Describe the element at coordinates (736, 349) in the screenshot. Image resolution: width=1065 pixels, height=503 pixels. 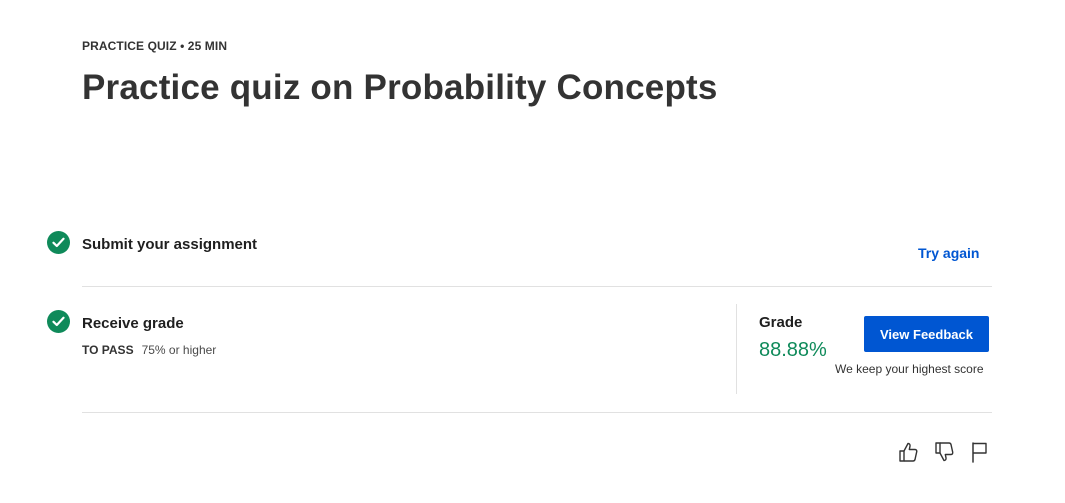
I see `vertical-divider` at that location.